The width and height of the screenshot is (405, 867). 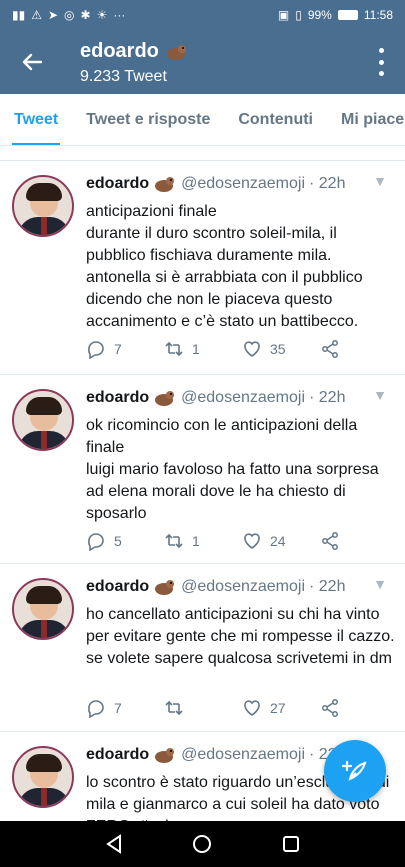 I want to click on status-bar: ▮▮ ⚠ ➤ ◎ ✱ ☀ ··· ▣ ▯ 99% 11:58, so click(x=202, y=15).